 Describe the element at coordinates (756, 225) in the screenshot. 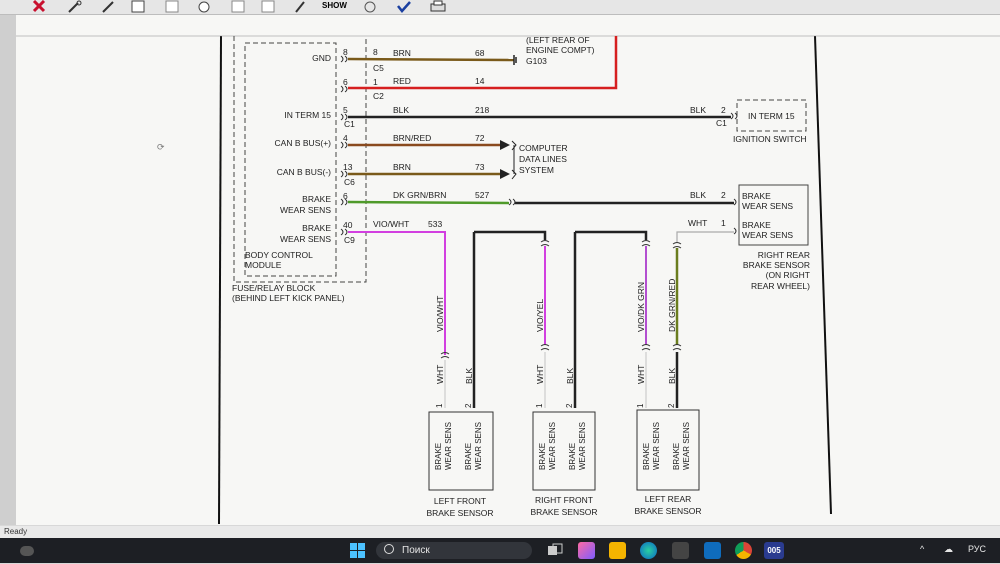

I see `rr-pin-label: BRAKE` at that location.